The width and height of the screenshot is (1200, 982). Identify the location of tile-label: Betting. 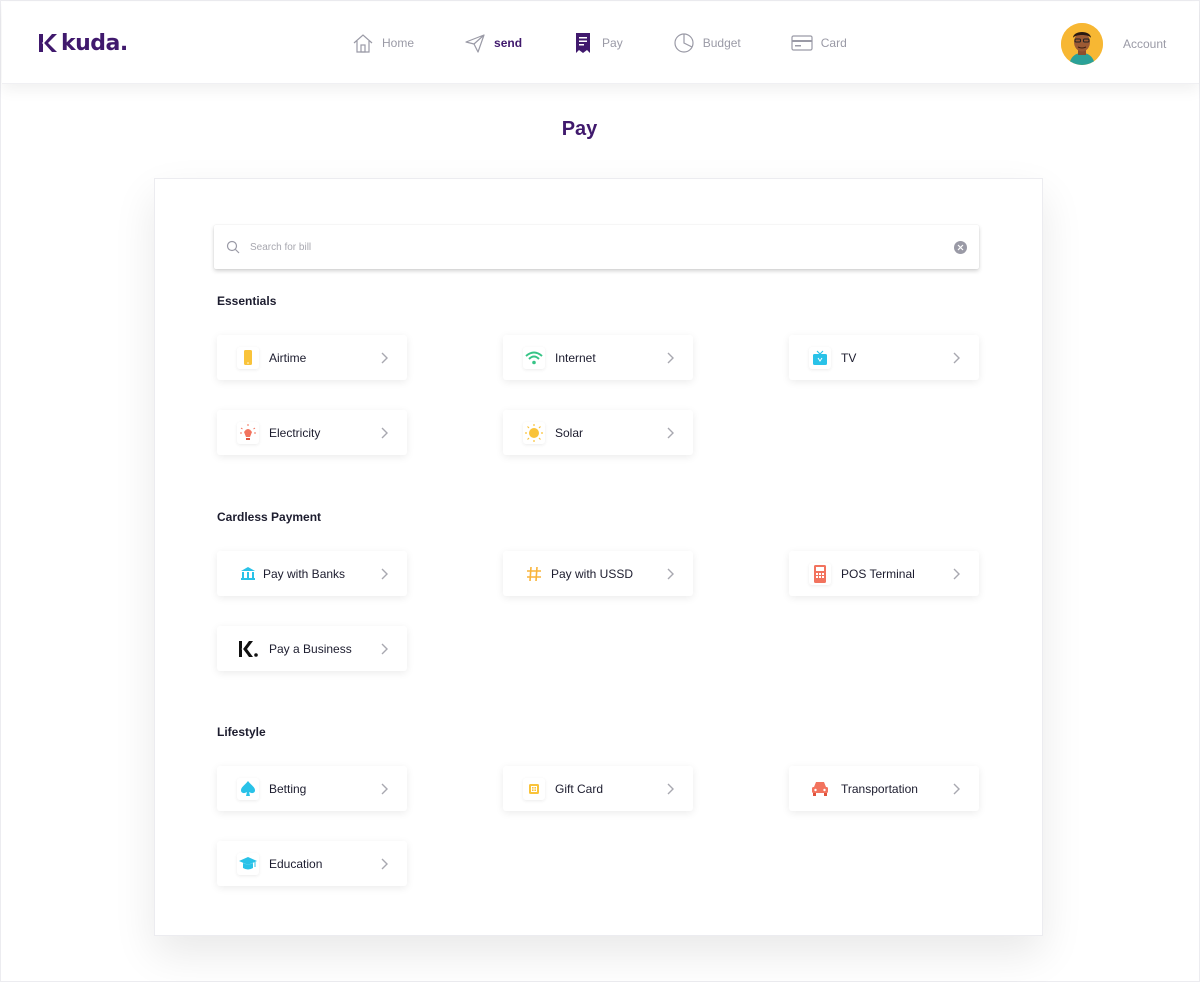
(288, 788).